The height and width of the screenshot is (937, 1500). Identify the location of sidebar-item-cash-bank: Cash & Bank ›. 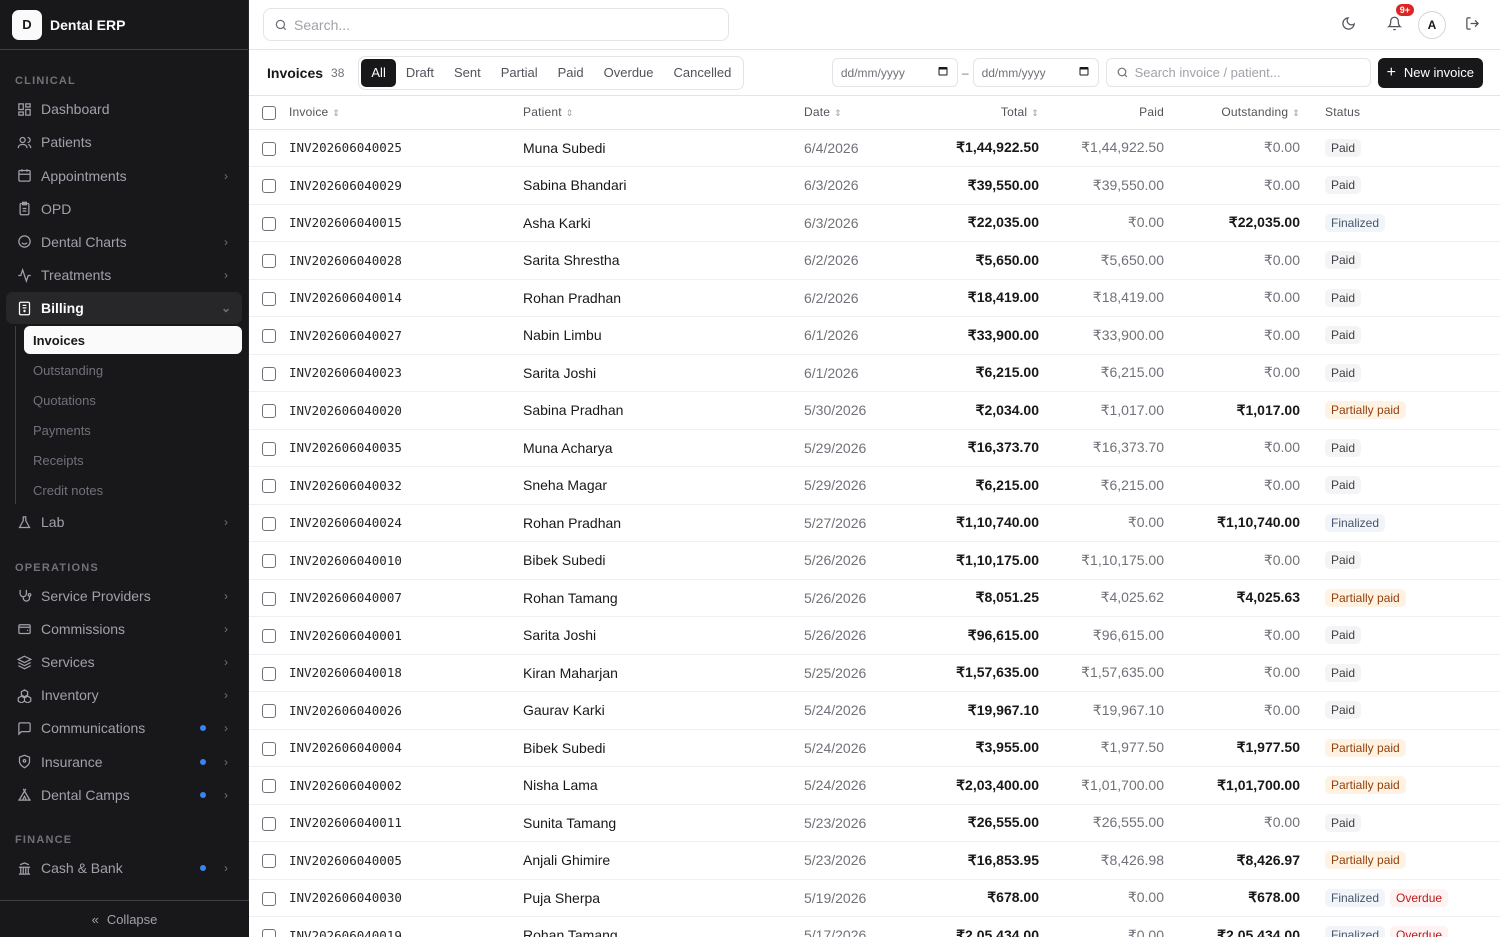
(124, 868).